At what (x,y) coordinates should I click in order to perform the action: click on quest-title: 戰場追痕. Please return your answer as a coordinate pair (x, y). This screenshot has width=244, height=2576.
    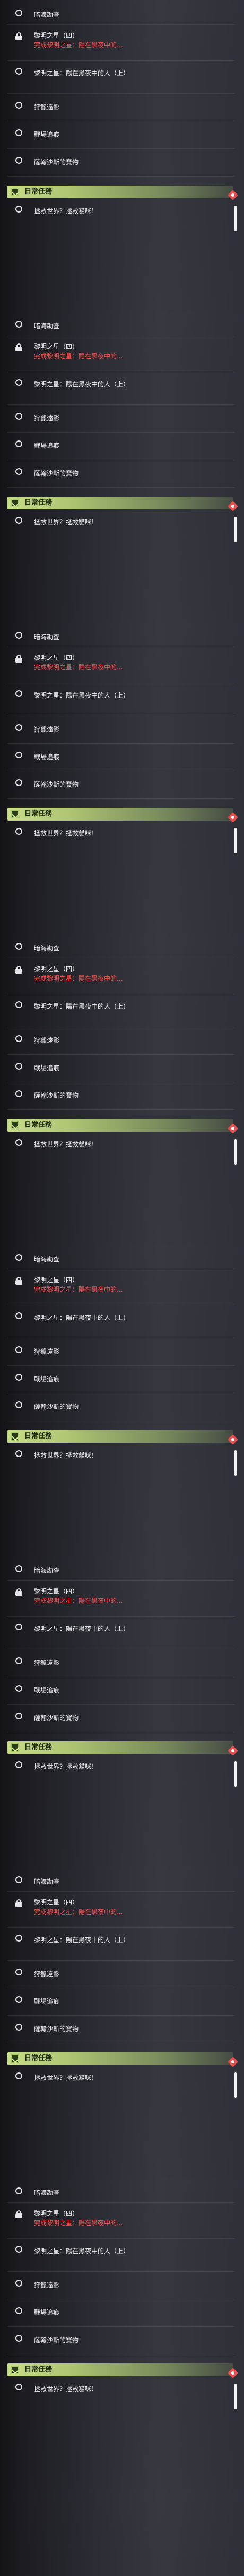
    Looking at the image, I should click on (47, 134).